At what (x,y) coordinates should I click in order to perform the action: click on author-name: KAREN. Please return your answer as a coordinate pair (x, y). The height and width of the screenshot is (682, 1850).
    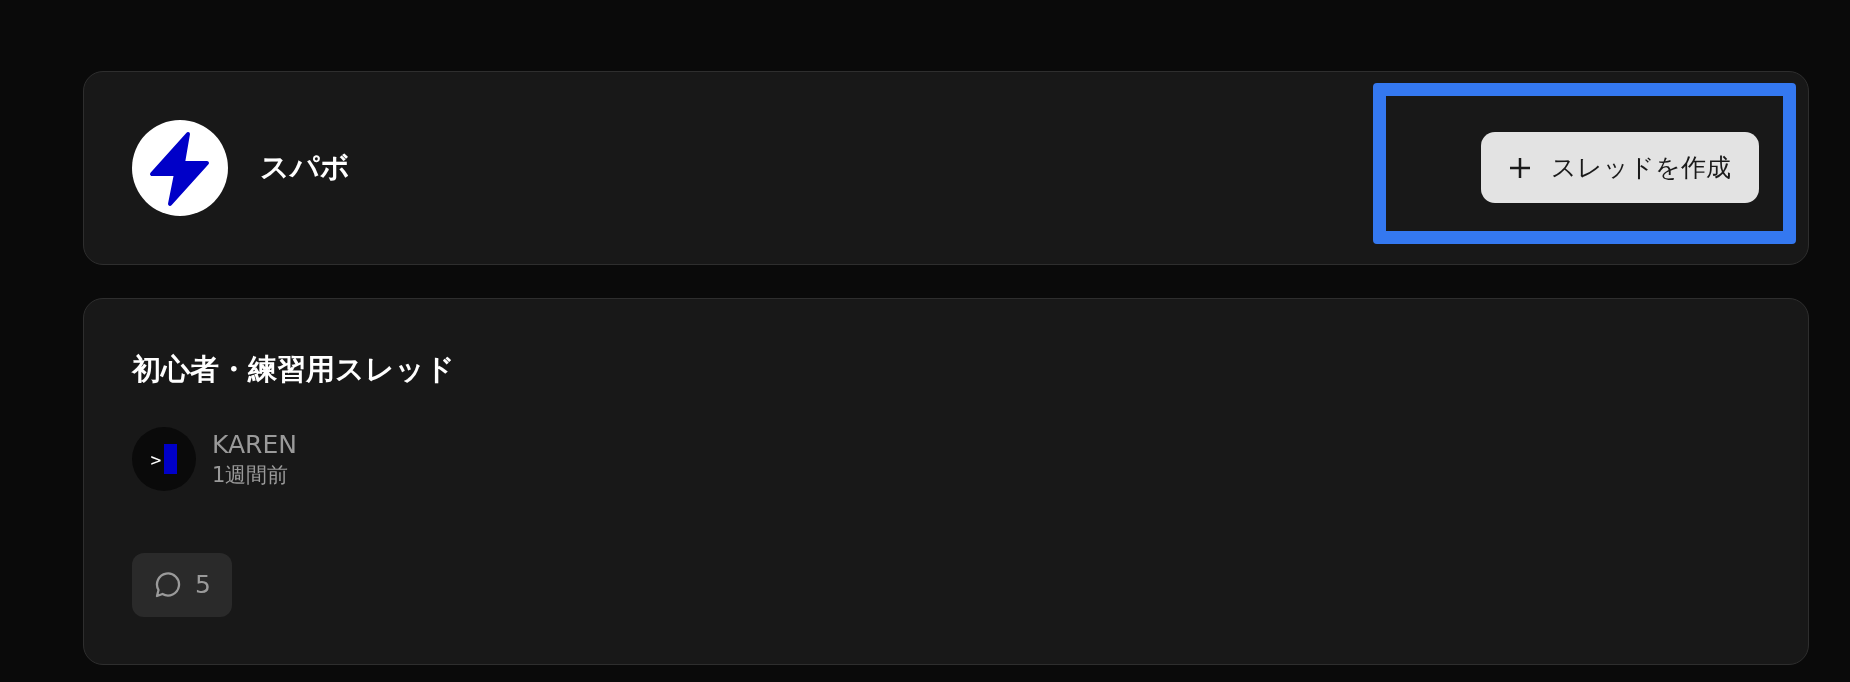
    Looking at the image, I should click on (254, 445).